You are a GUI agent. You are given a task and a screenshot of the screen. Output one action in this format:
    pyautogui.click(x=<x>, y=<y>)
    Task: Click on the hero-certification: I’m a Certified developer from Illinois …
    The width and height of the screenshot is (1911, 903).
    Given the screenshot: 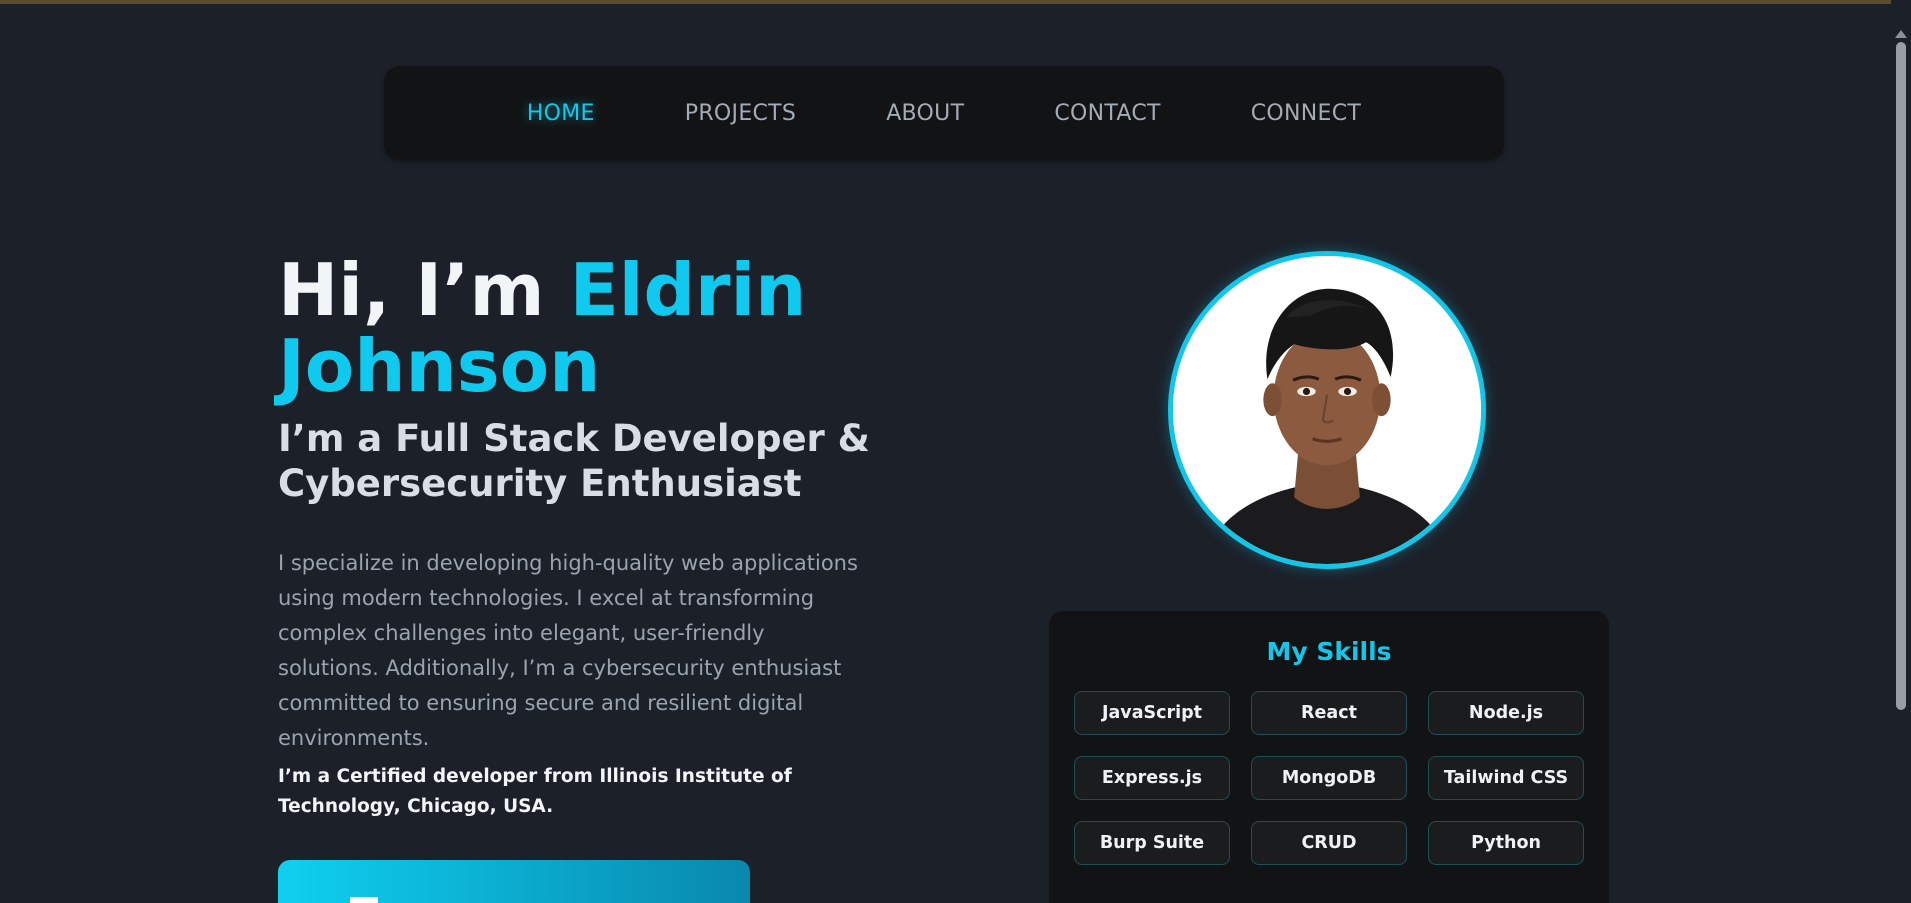 What is the action you would take?
    pyautogui.click(x=535, y=791)
    